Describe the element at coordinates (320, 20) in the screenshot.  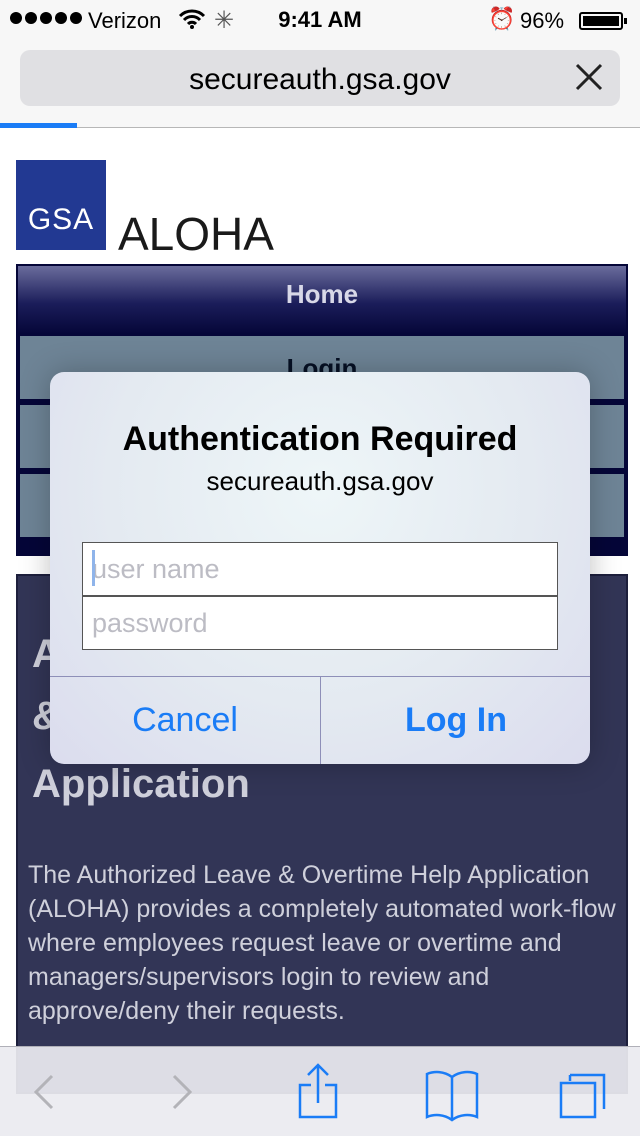
I see `status-bar: Verizon ✳ 9:41 AM ⏰ 96%` at that location.